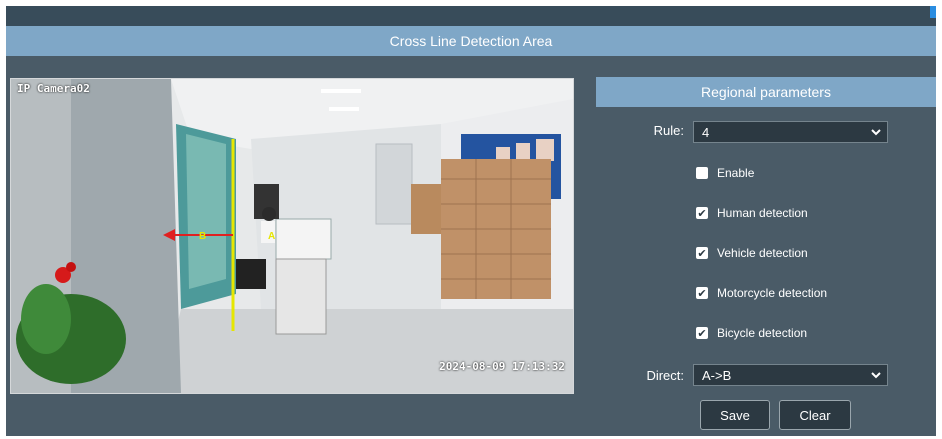  What do you see at coordinates (766, 92) in the screenshot?
I see `regional-parameters-header: Regional parameters` at bounding box center [766, 92].